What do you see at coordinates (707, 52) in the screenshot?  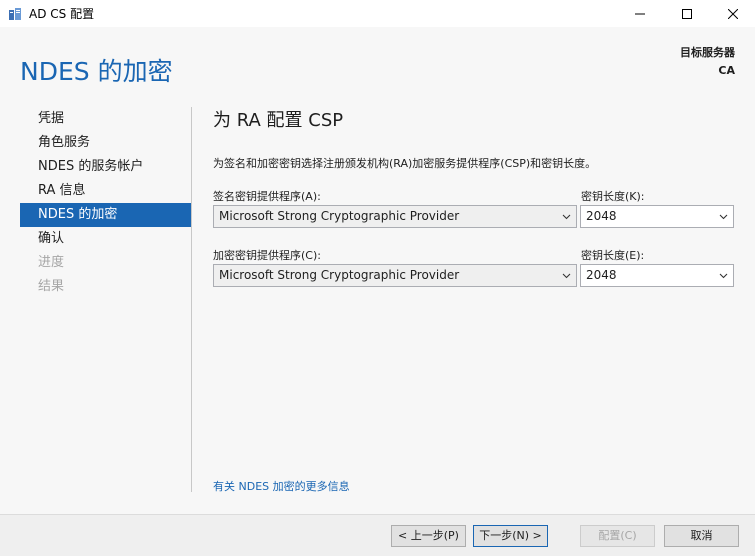 I see `destination-server-label: 目标服务器` at bounding box center [707, 52].